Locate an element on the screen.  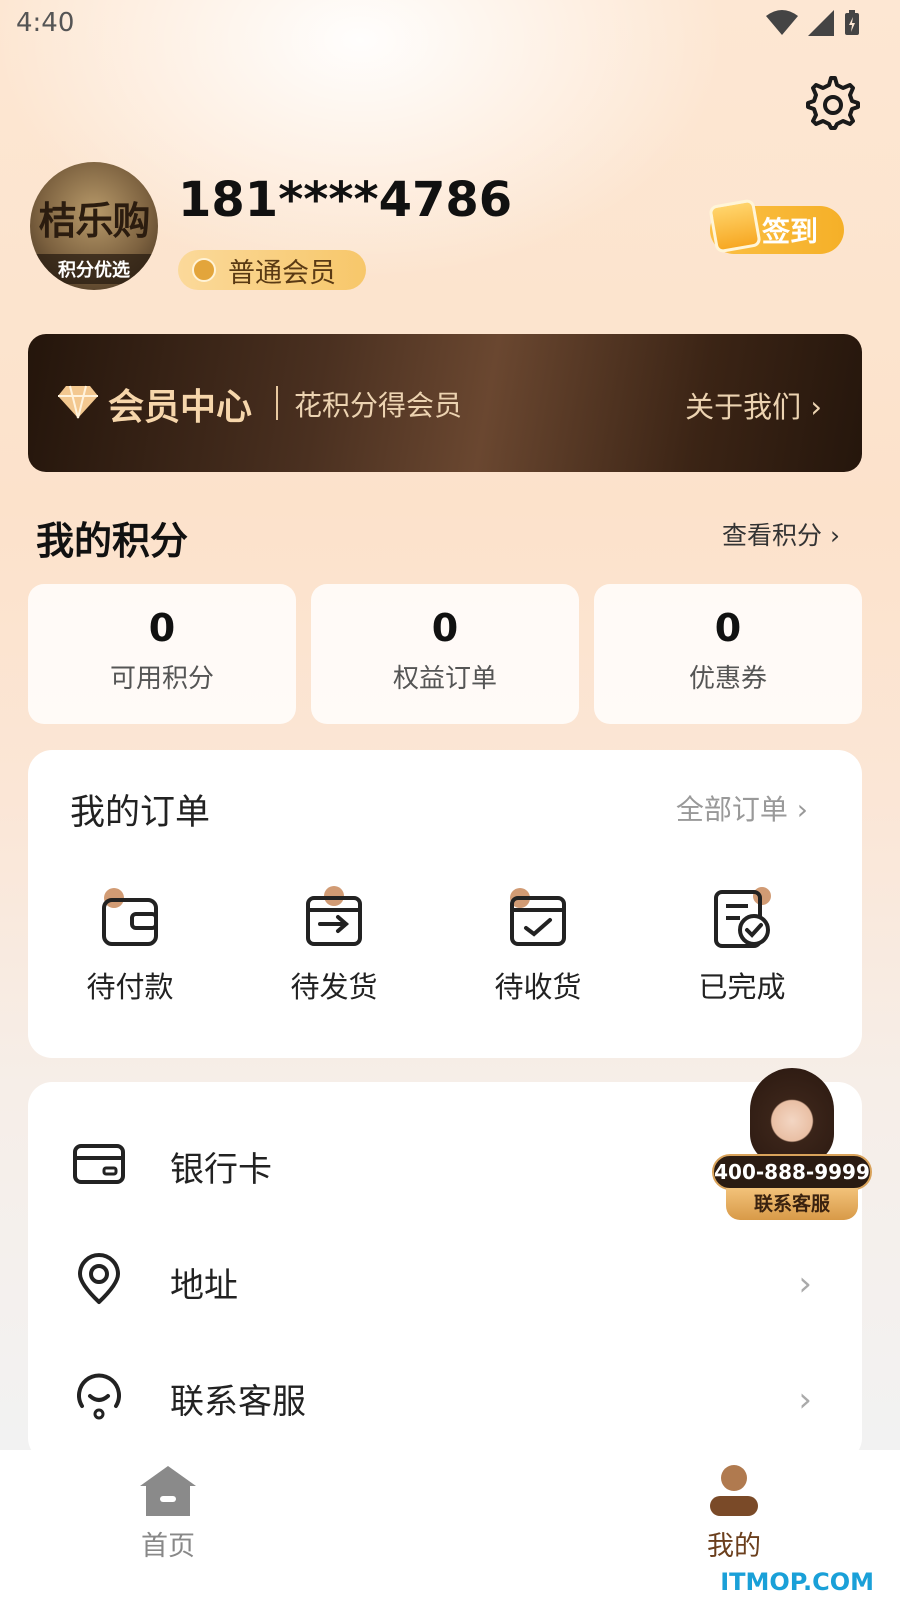
order-pending-payment: 待付款 is located at coordinates (130, 946).